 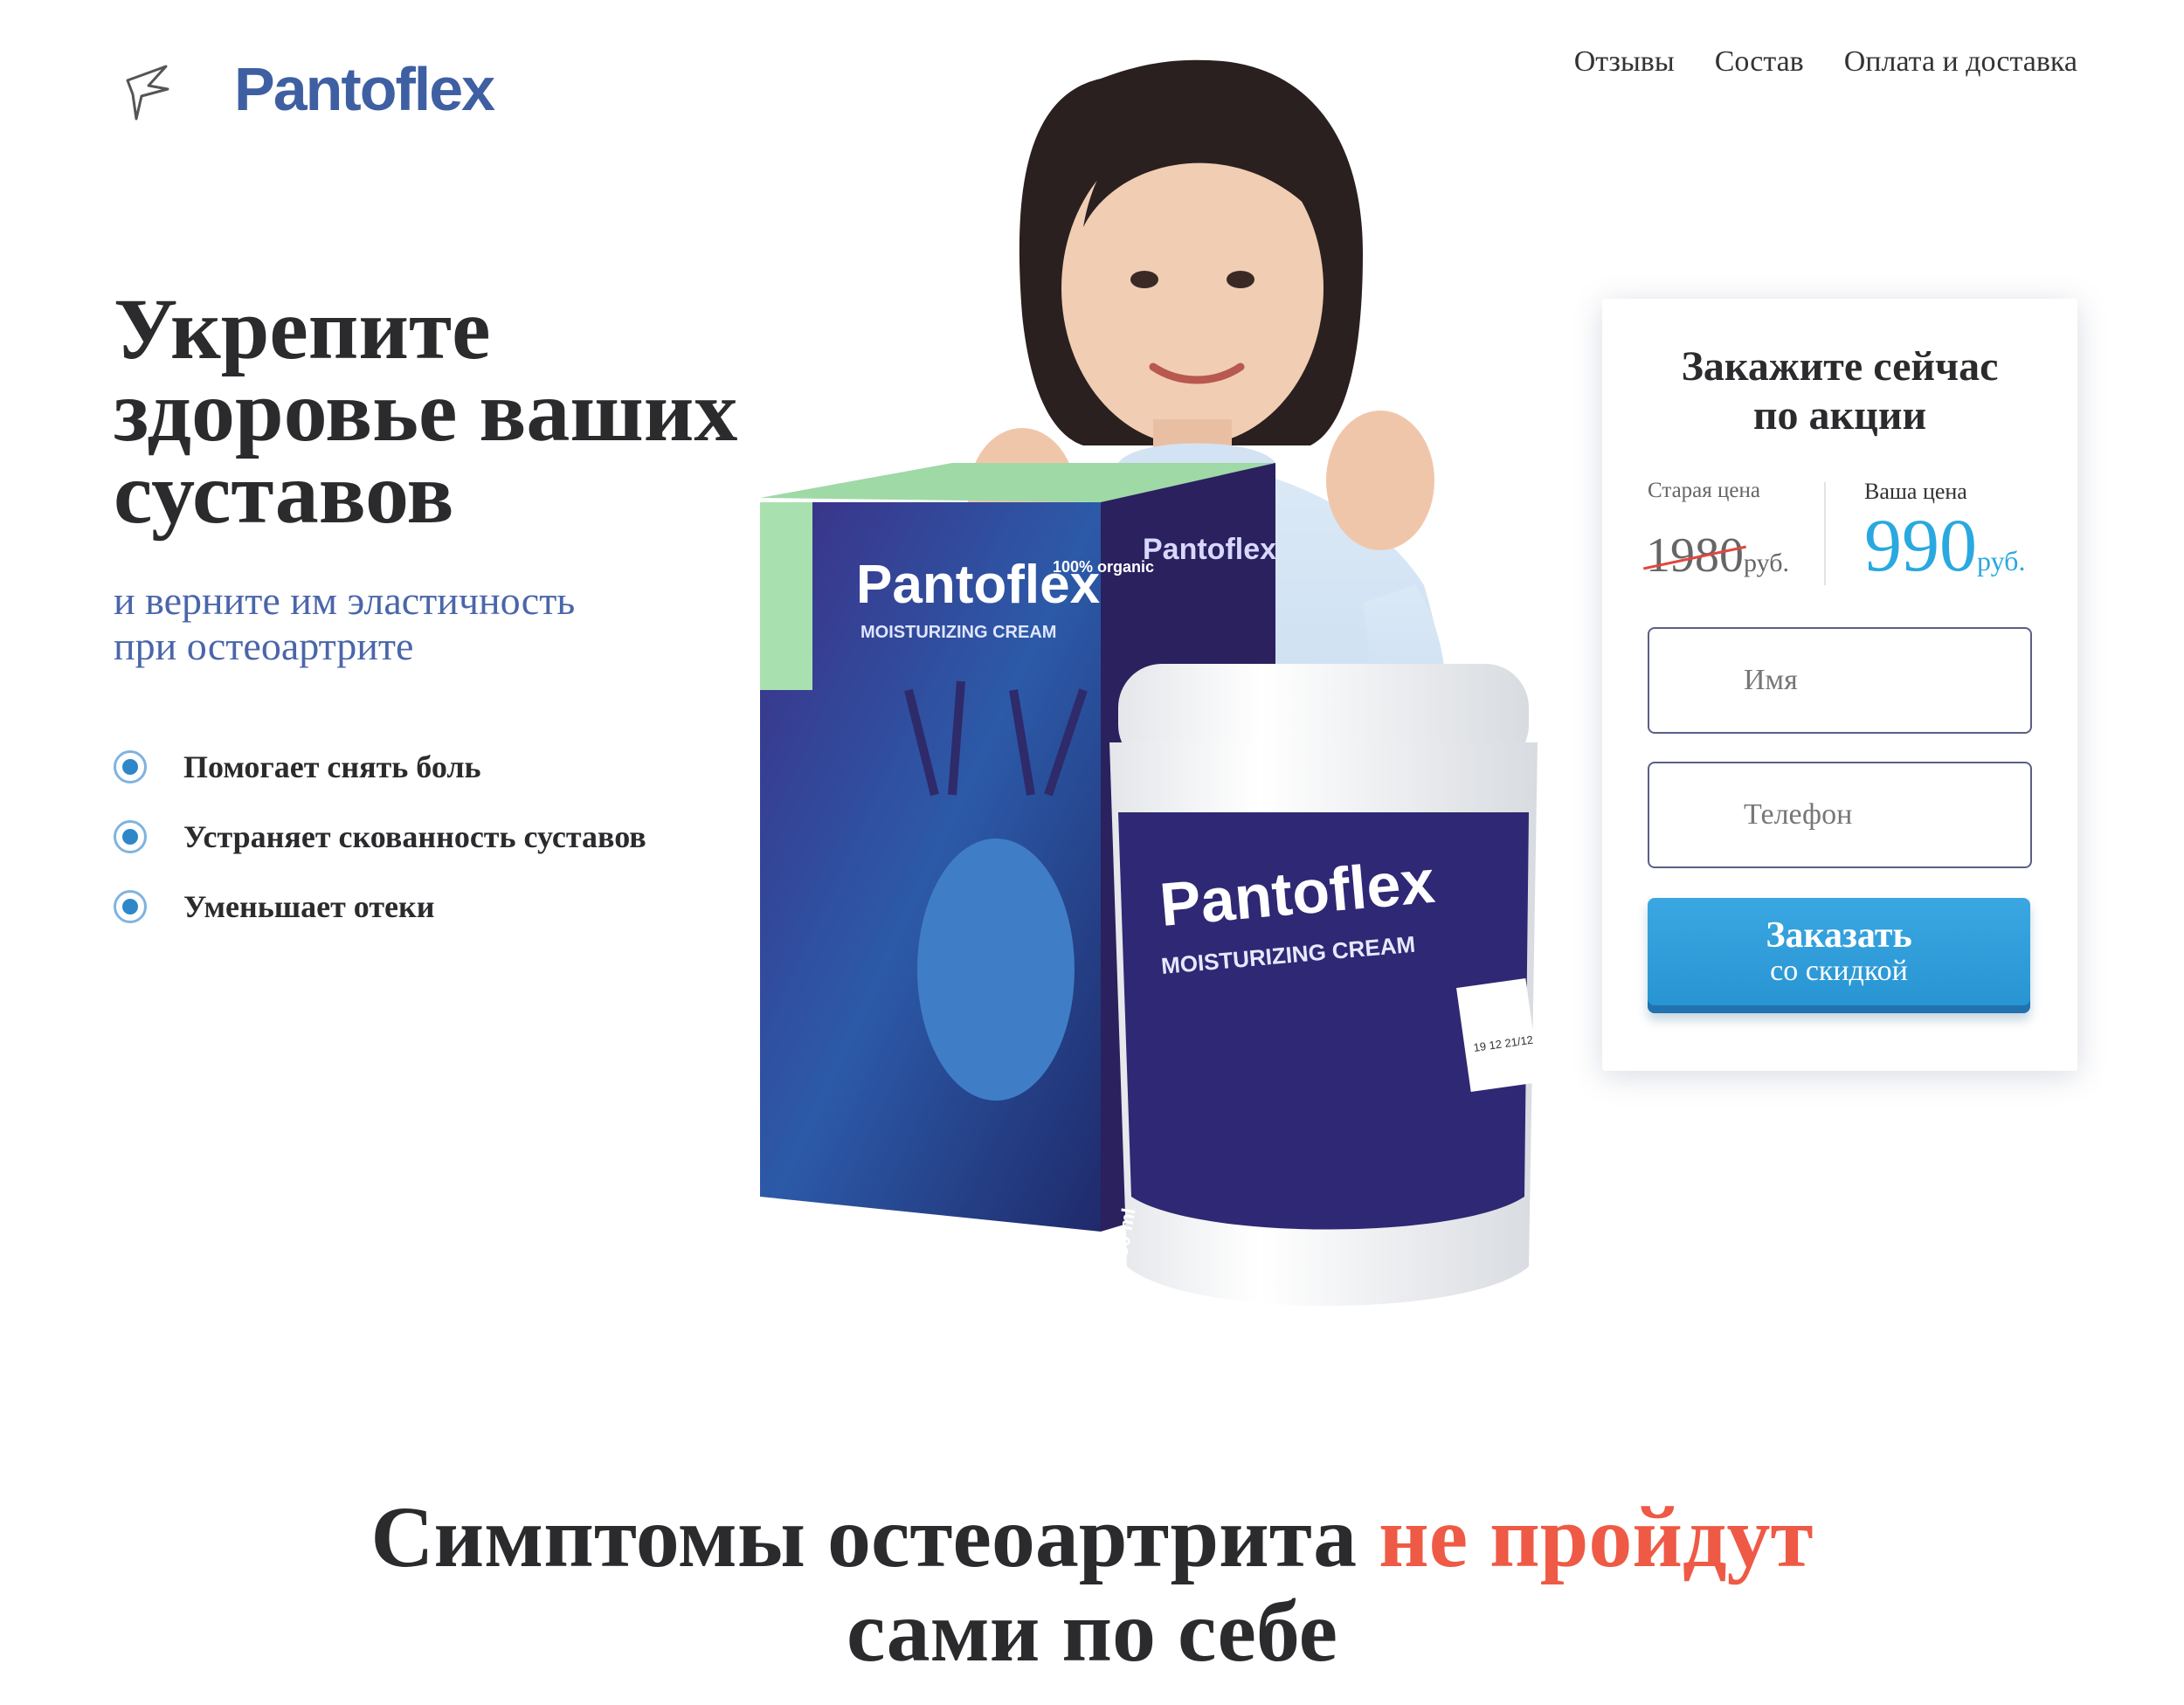 What do you see at coordinates (1920, 545) in the screenshot?
I see `new-price-value: 990` at bounding box center [1920, 545].